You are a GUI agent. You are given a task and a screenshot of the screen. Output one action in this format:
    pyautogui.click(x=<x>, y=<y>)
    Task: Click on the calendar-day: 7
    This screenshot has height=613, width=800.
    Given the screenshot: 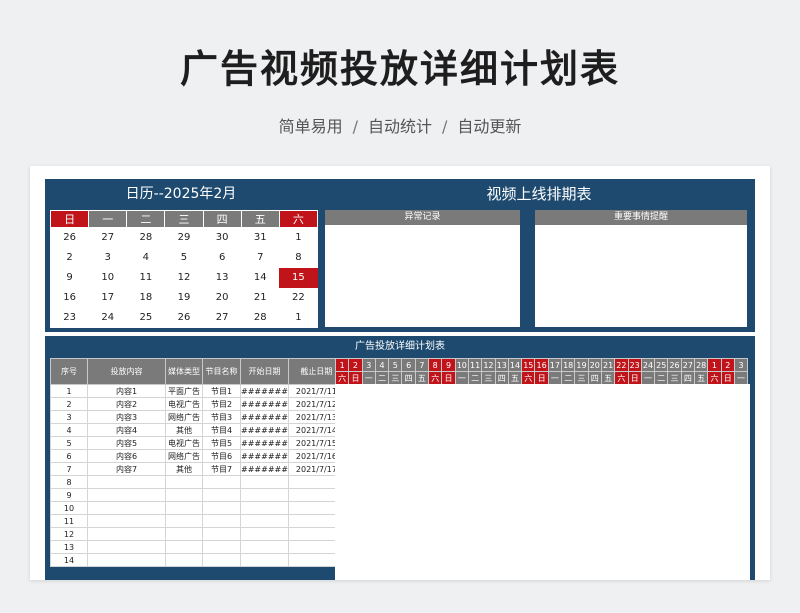 What is the action you would take?
    pyautogui.click(x=260, y=258)
    